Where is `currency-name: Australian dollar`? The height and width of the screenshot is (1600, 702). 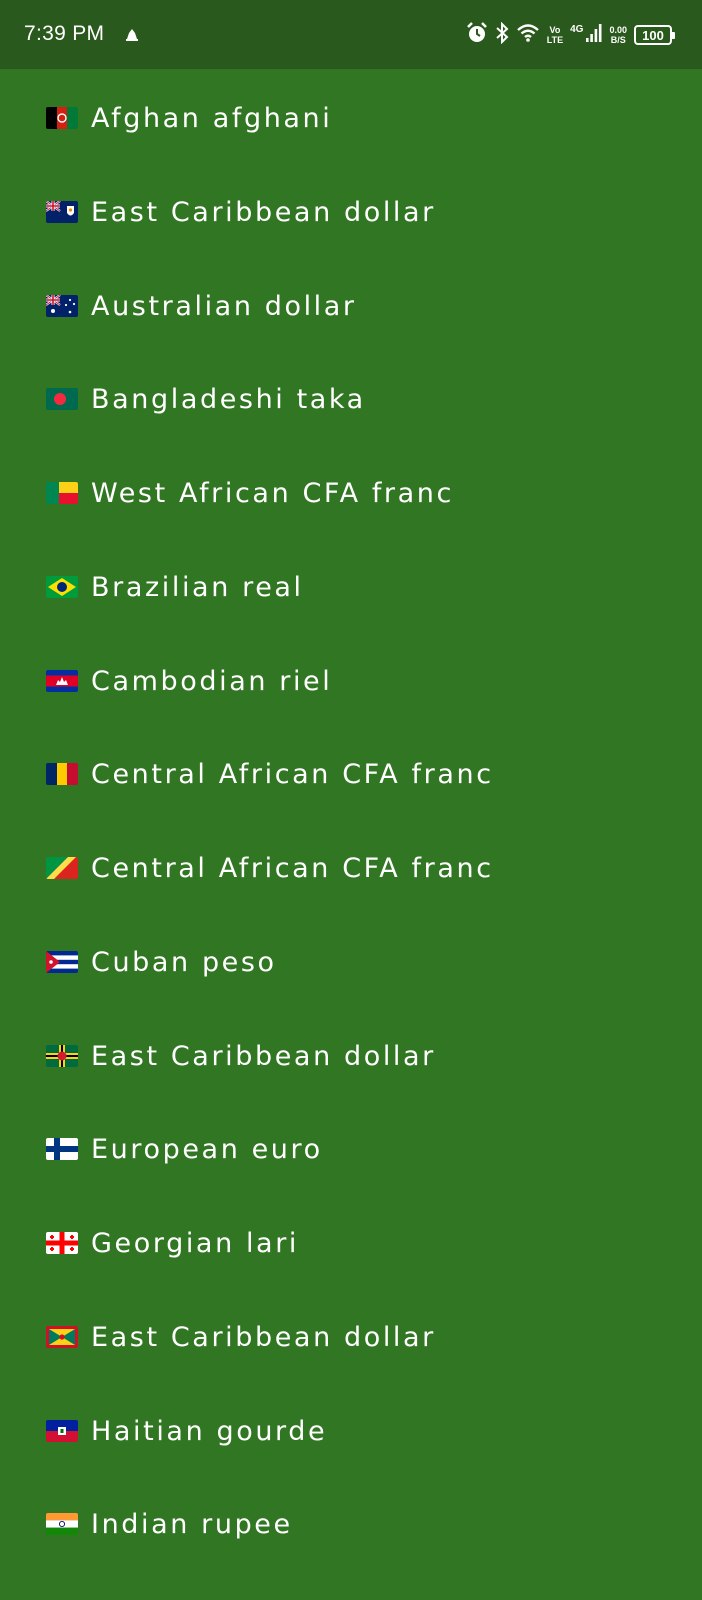 currency-name: Australian dollar is located at coordinates (224, 306).